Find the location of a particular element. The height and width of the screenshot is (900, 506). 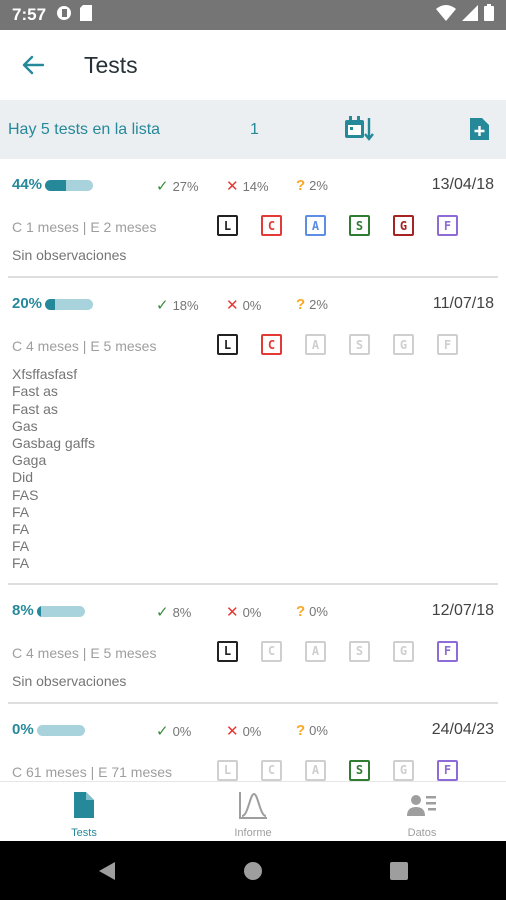

test-ages: C 1 meses | E 2 meses is located at coordinates (84, 227).